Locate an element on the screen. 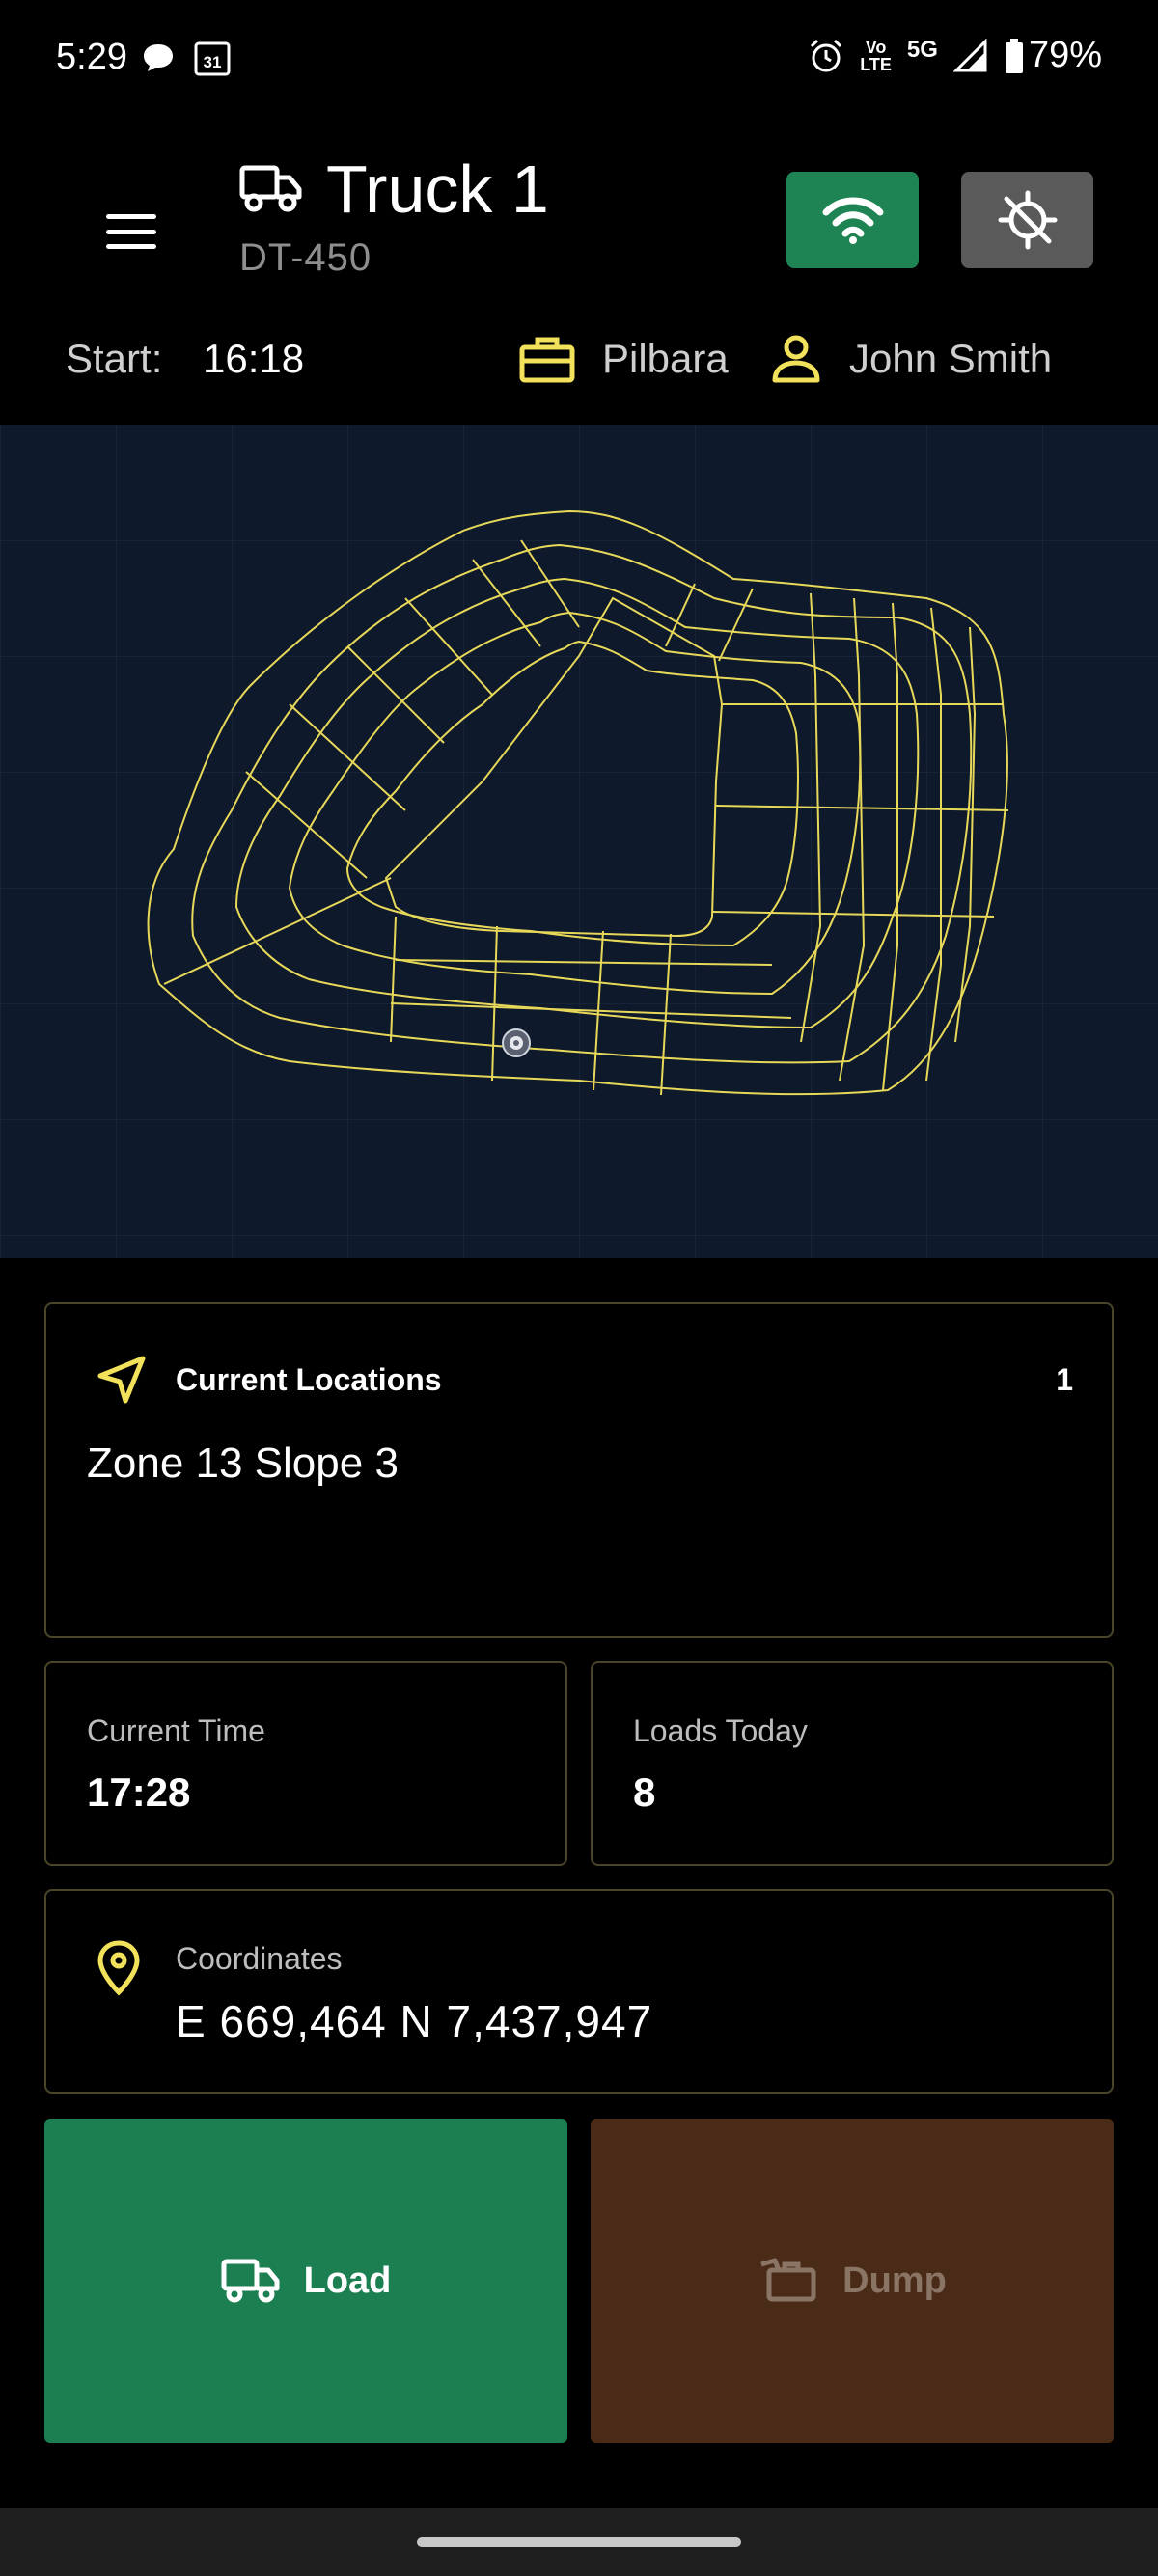 The height and width of the screenshot is (2576, 1158). coordinates-card: Coordinates E 669,464 N 7,437,947 is located at coordinates (579, 1991).